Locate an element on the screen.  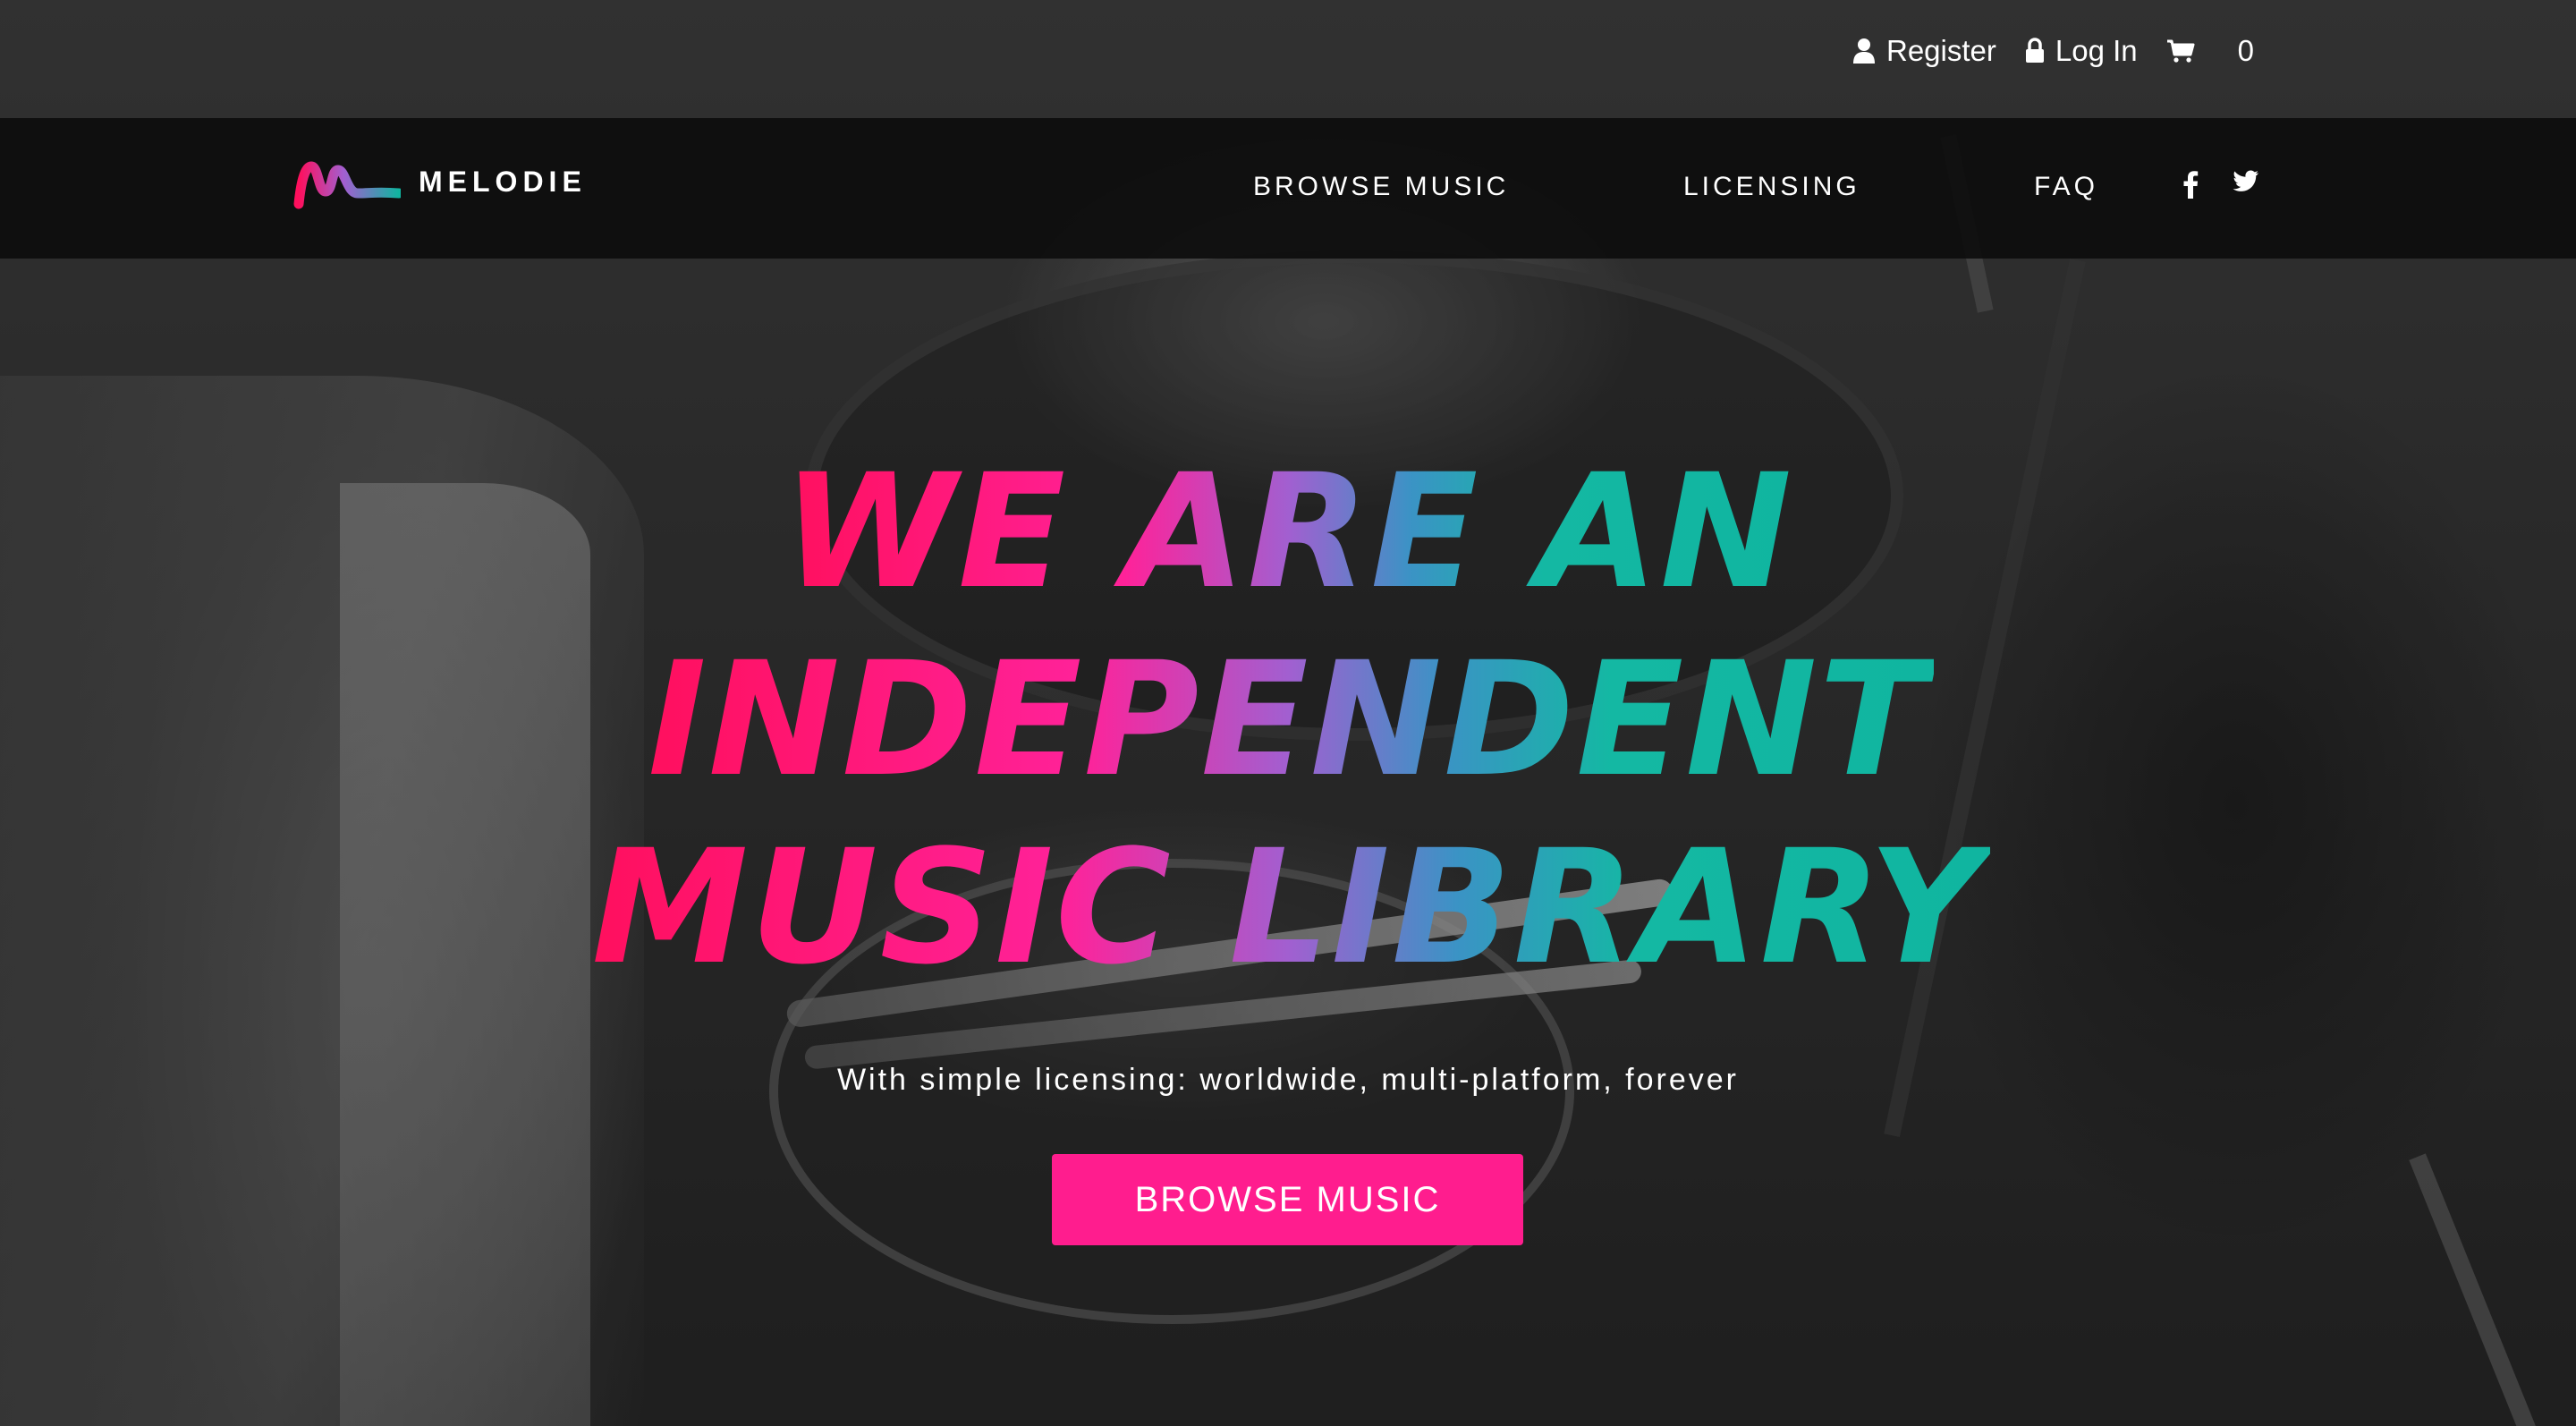
nav-links: BROWSE MUSIC LICENSING FAQ is located at coordinates (1288, 189).